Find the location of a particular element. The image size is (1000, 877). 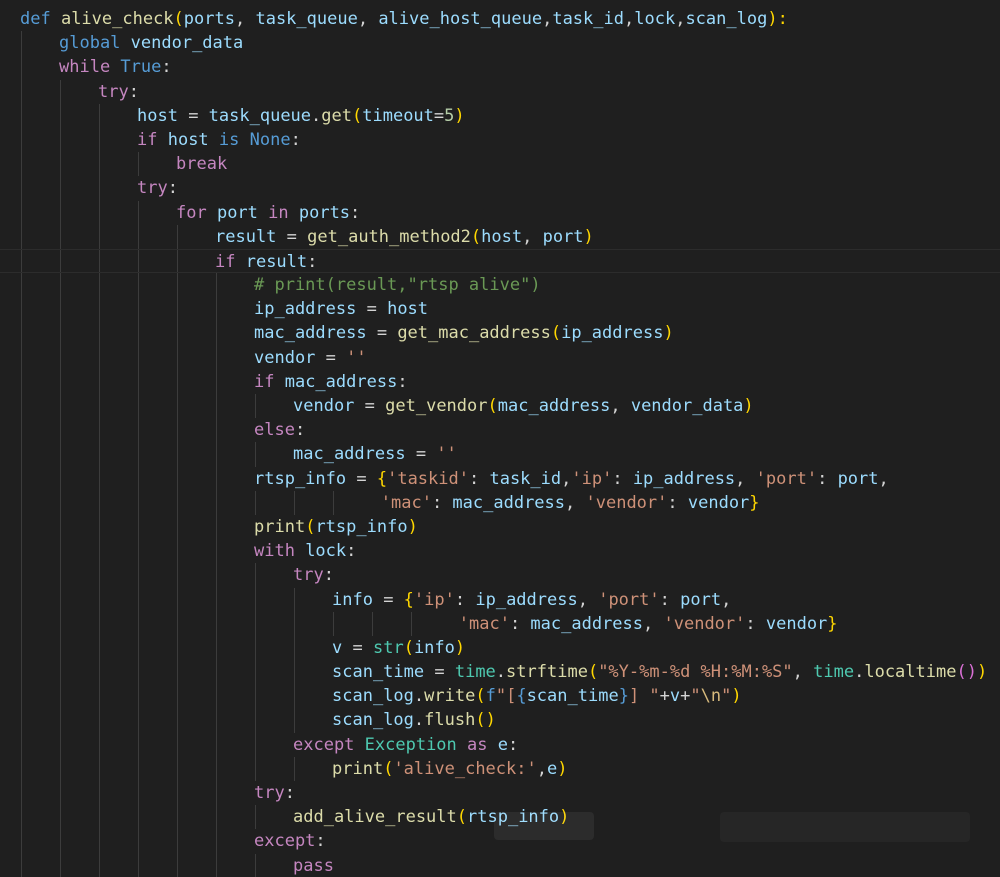

code-line: # print(result,"rtsp alive") is located at coordinates (500, 285).